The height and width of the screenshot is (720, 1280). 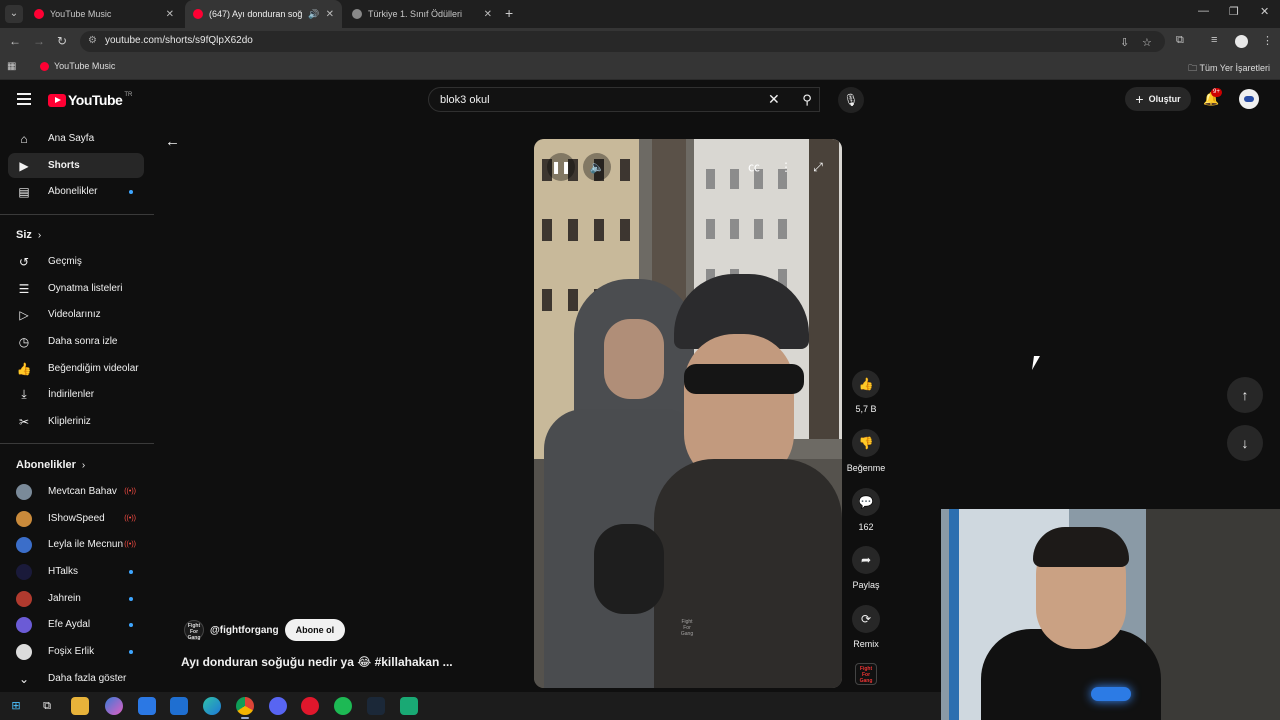 What do you see at coordinates (90, 100) in the screenshot?
I see `youtube-logo: YouTube TR` at bounding box center [90, 100].